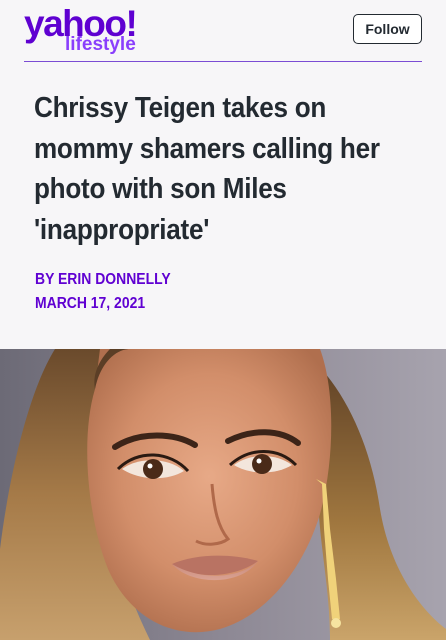 This screenshot has height=640, width=446. I want to click on header-divider, so click(223, 61).